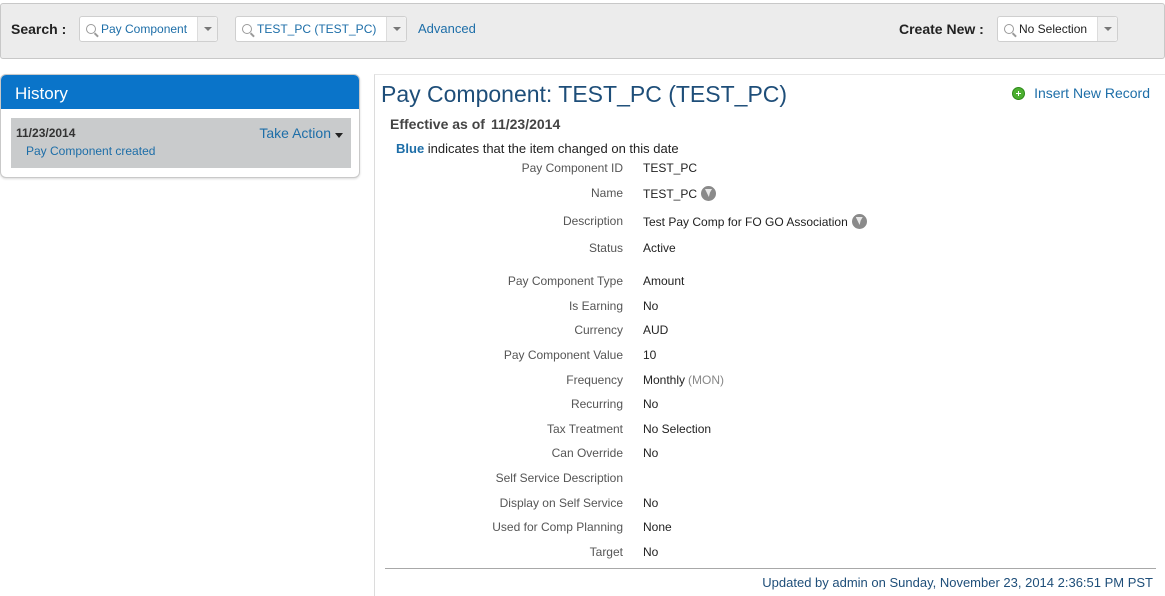 The width and height of the screenshot is (1165, 596). Describe the element at coordinates (598, 330) in the screenshot. I see `field-label: Currency` at that location.